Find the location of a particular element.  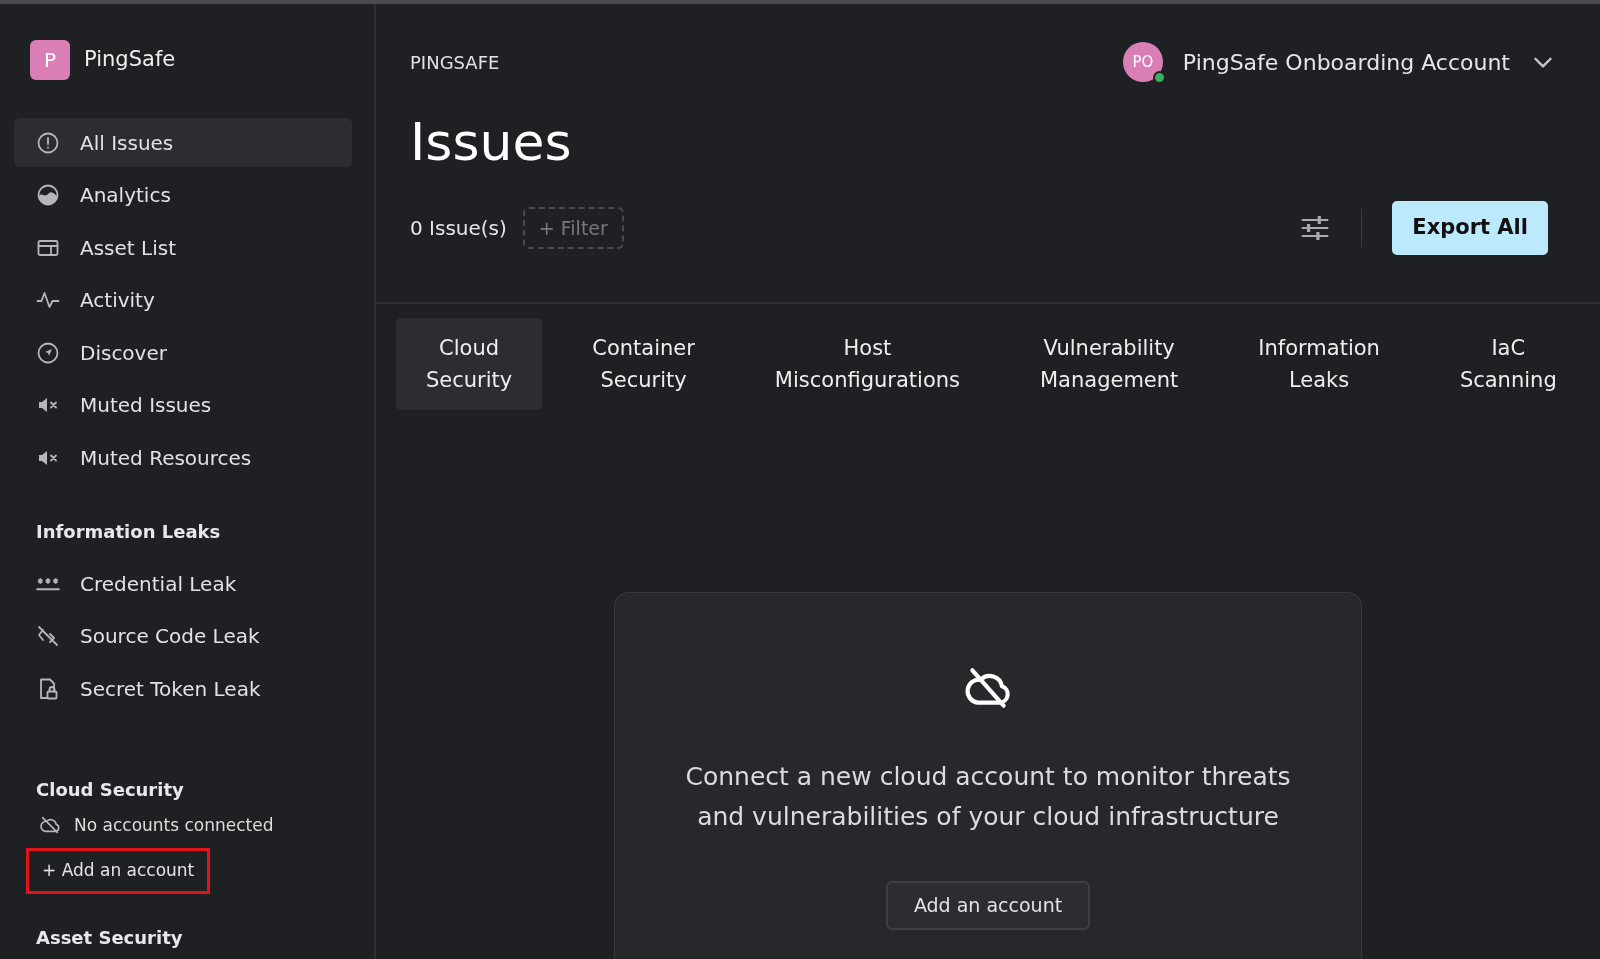

code-crossed-icon is located at coordinates (48, 636).